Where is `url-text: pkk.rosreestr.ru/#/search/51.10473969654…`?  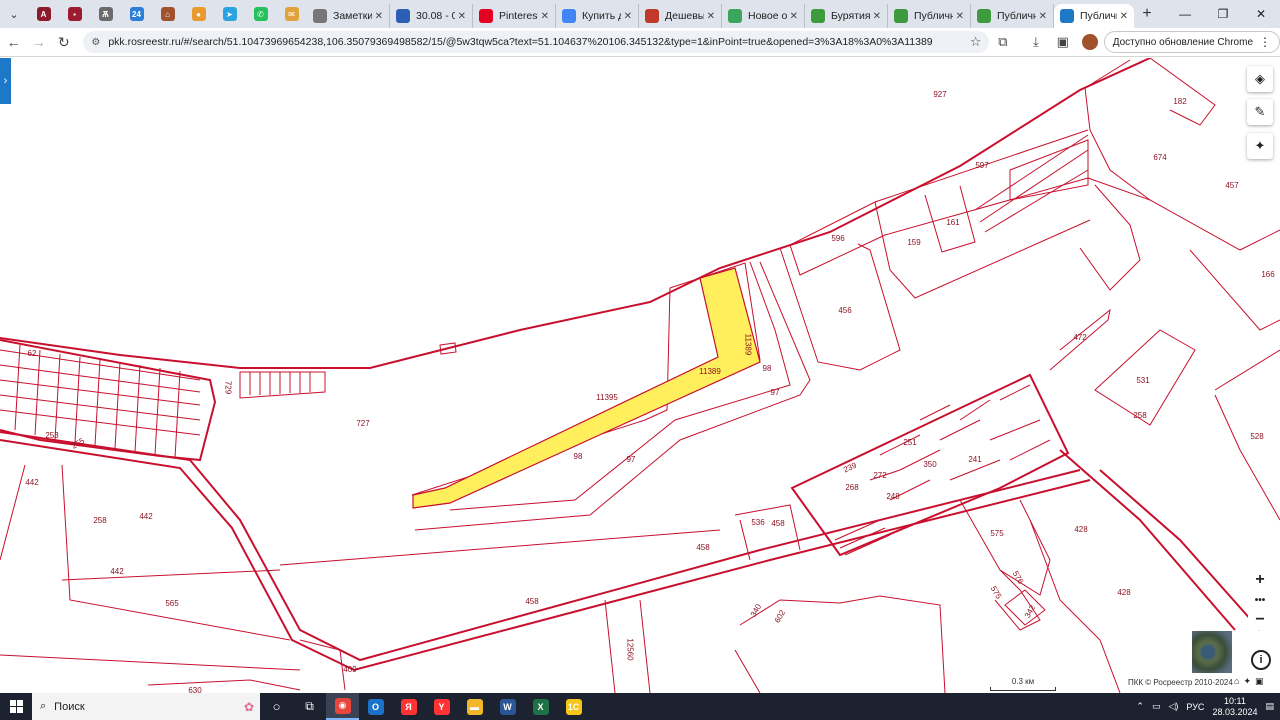 url-text: pkk.rosreestr.ru/#/search/51.10473969654… is located at coordinates (538, 42).